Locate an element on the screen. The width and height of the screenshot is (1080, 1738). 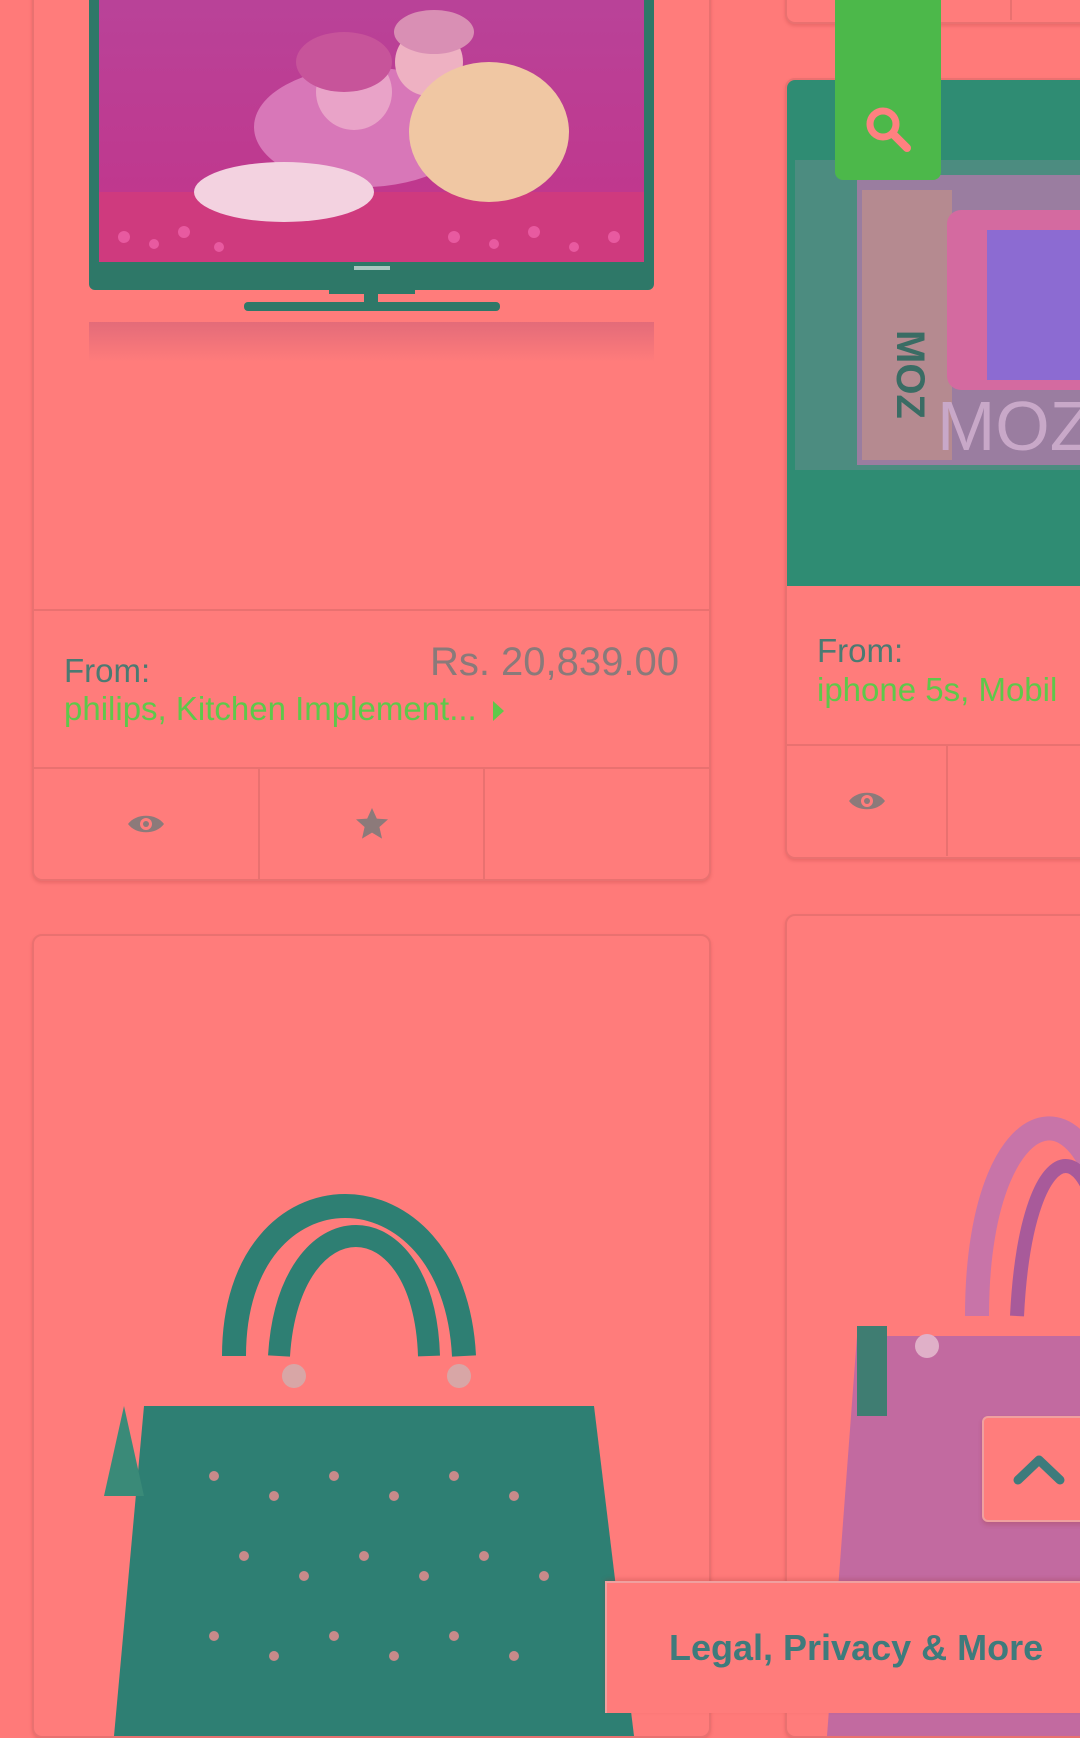
scroll-to-top-button is located at coordinates (1031, 1469).